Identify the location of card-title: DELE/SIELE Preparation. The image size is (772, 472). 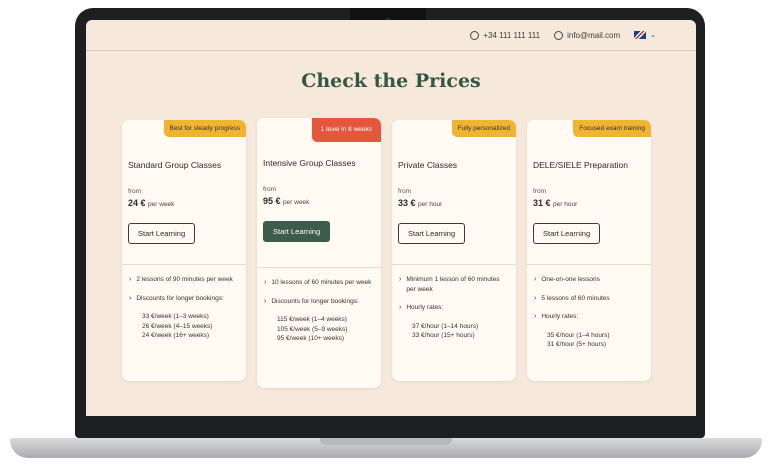
(580, 165).